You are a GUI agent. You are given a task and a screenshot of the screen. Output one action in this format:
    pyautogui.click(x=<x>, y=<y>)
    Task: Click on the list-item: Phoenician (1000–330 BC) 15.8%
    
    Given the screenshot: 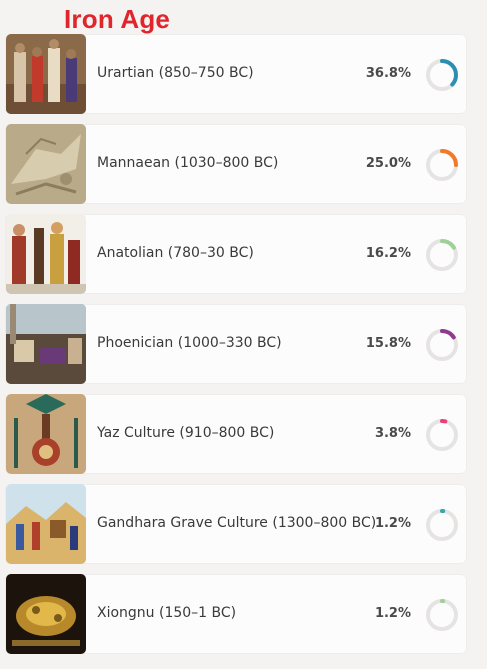 What is the action you would take?
    pyautogui.click(x=236, y=344)
    